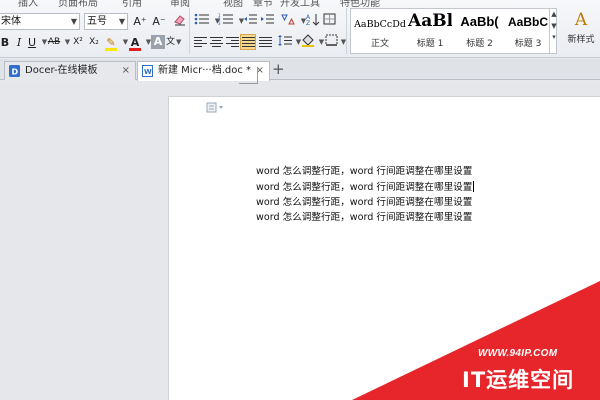 The width and height of the screenshot is (600, 400). Describe the element at coordinates (527, 22) in the screenshot. I see `style-preview: AaBbC` at that location.